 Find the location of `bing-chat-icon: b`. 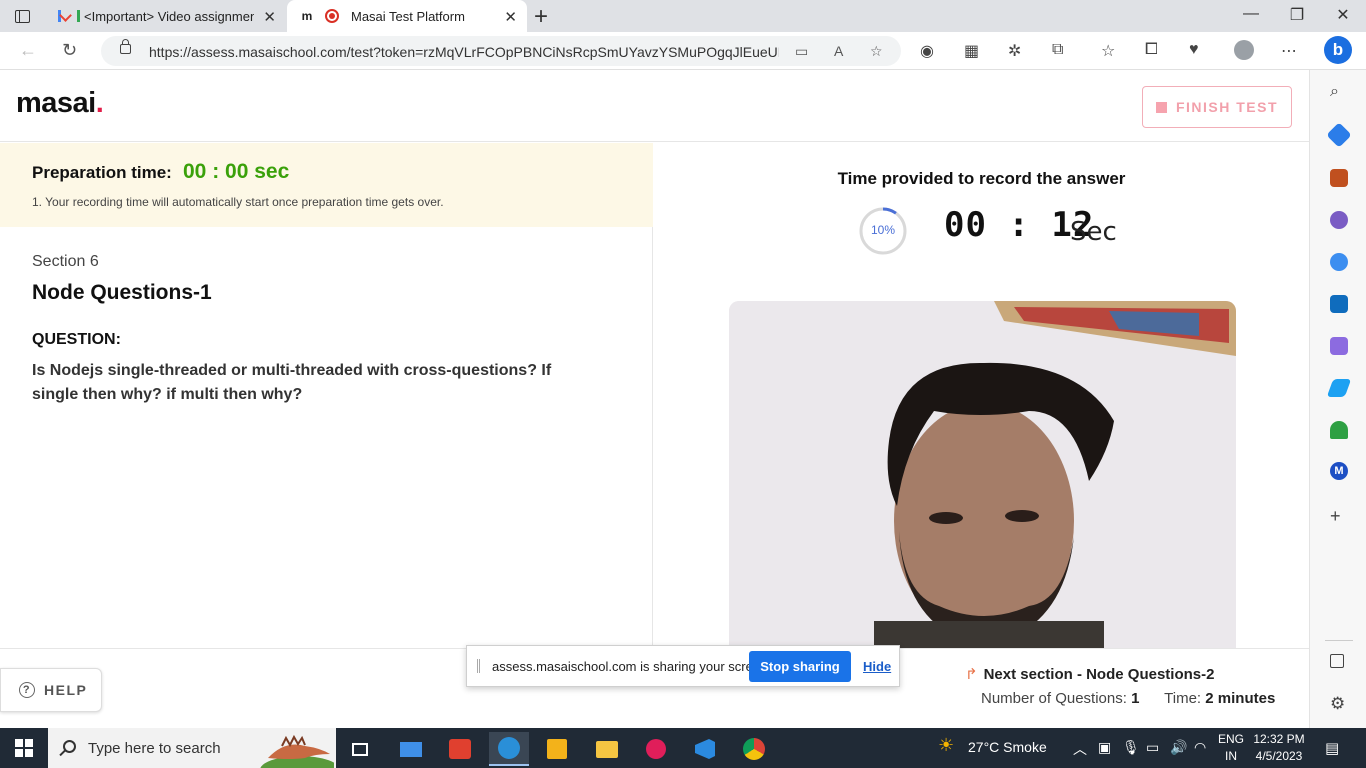

bing-chat-icon: b is located at coordinates (1338, 50).